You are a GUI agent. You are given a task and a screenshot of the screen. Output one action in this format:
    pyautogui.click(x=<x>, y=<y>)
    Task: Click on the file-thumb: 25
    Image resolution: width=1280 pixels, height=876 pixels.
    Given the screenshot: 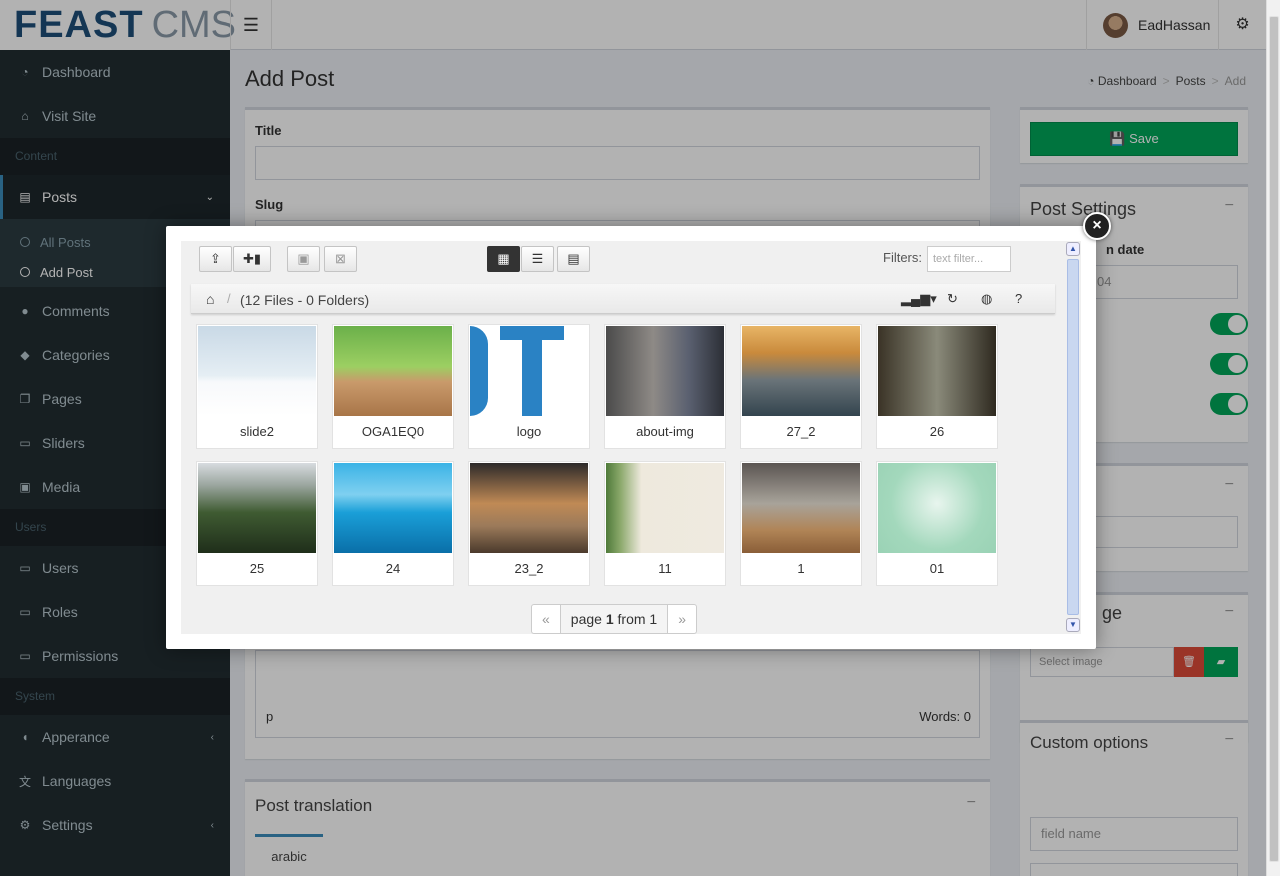 What is the action you would take?
    pyautogui.click(x=257, y=523)
    